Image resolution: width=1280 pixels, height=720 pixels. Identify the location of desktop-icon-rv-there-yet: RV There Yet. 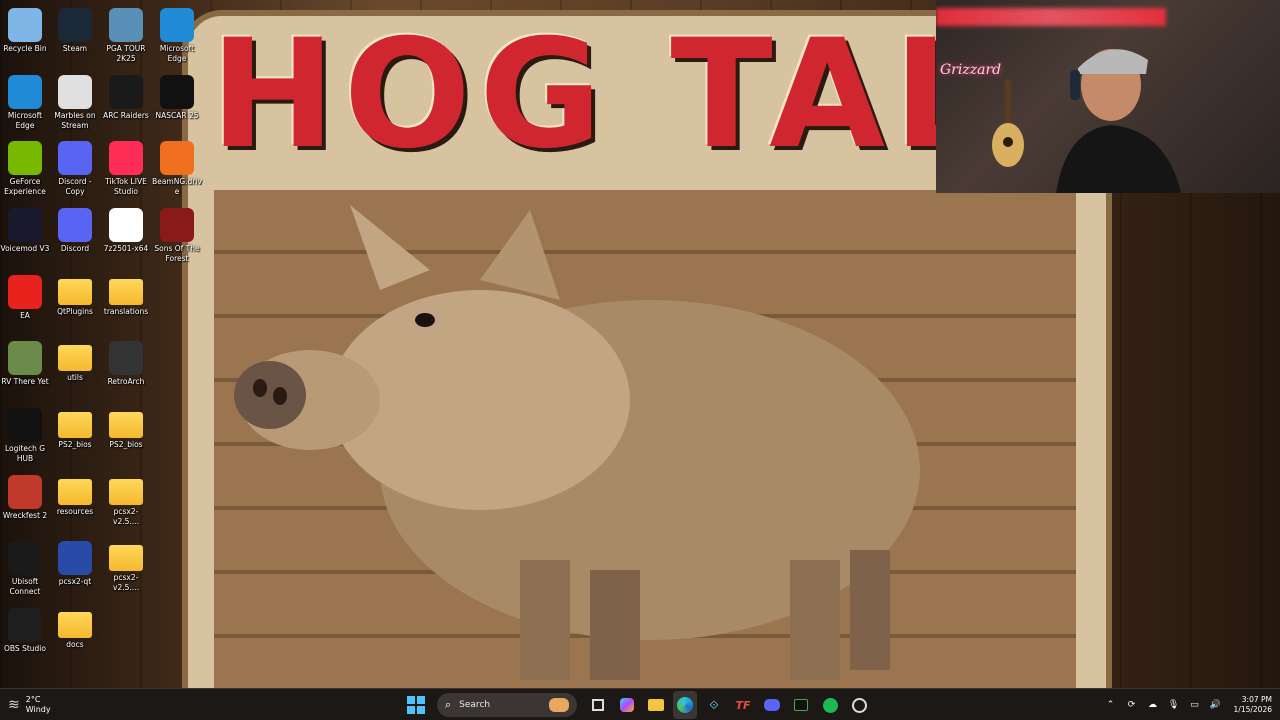
(25, 370).